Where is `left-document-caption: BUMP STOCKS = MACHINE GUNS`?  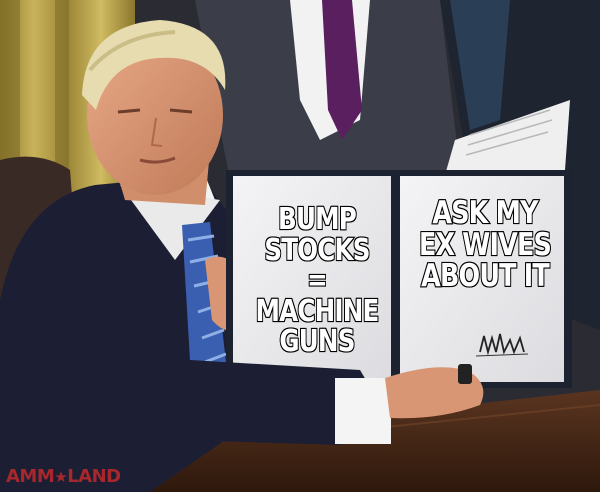
left-document-caption: BUMP STOCKS = MACHINE GUNS is located at coordinates (318, 281).